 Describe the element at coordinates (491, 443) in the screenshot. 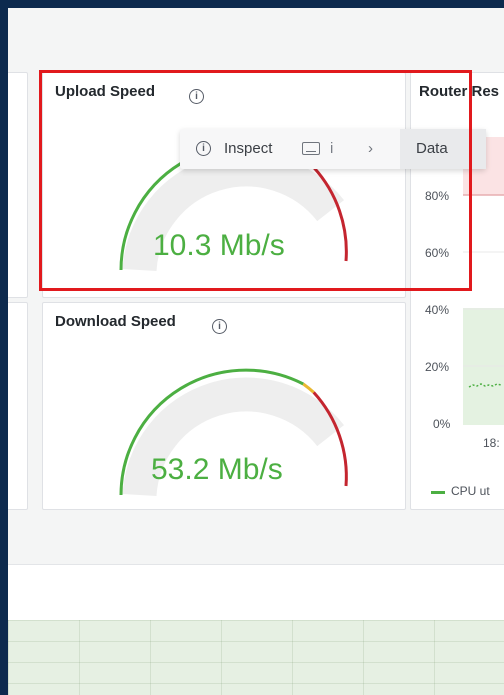

I see `x-tick-label: 18:` at that location.